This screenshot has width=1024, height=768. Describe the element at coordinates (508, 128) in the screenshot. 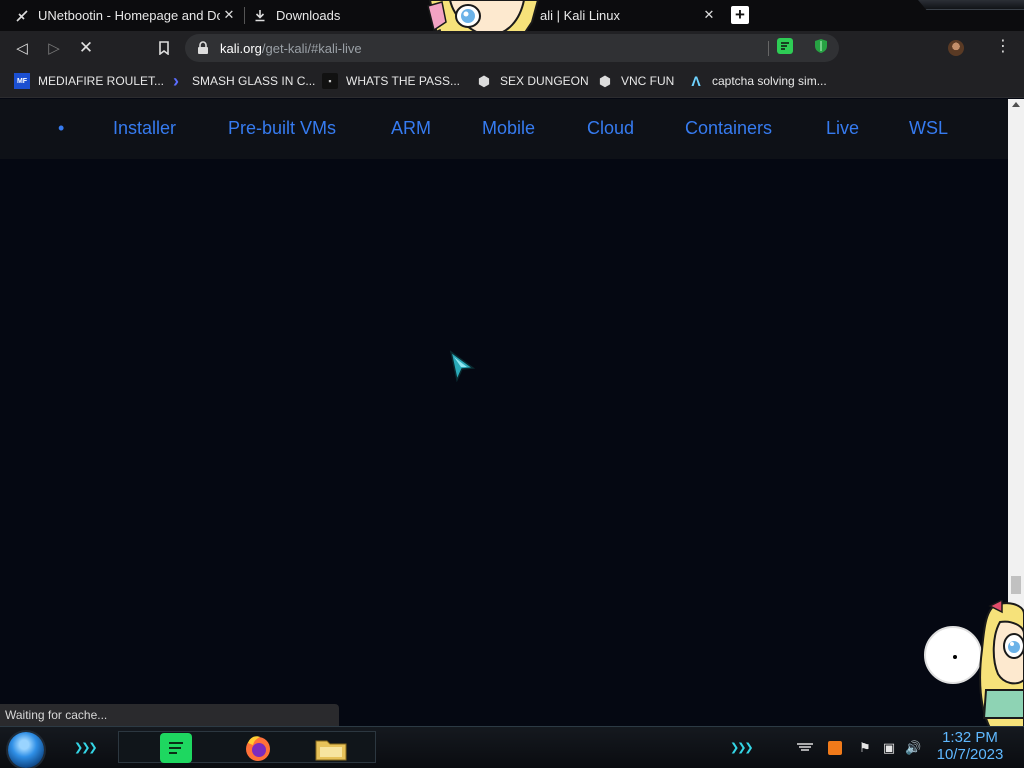

I see `nav-link-mobile: Mobile` at that location.